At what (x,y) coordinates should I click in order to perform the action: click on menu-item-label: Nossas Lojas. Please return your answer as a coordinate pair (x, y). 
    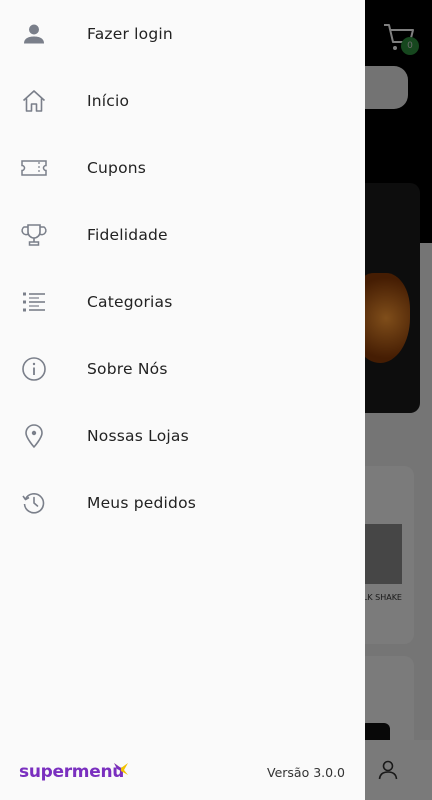
    Looking at the image, I should click on (138, 435).